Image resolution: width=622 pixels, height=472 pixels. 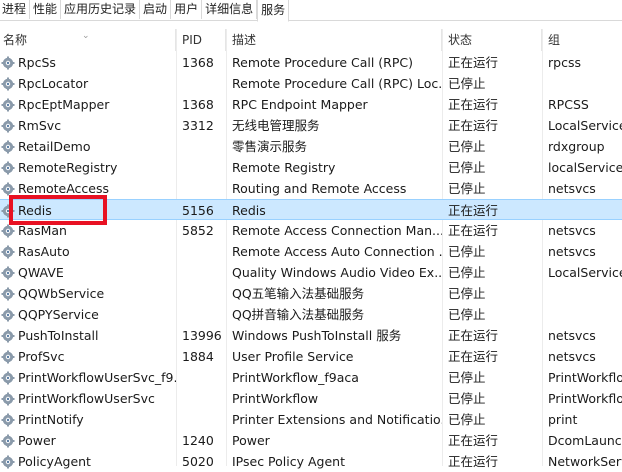 What do you see at coordinates (201, 40) in the screenshot?
I see `column-header-pid: PID` at bounding box center [201, 40].